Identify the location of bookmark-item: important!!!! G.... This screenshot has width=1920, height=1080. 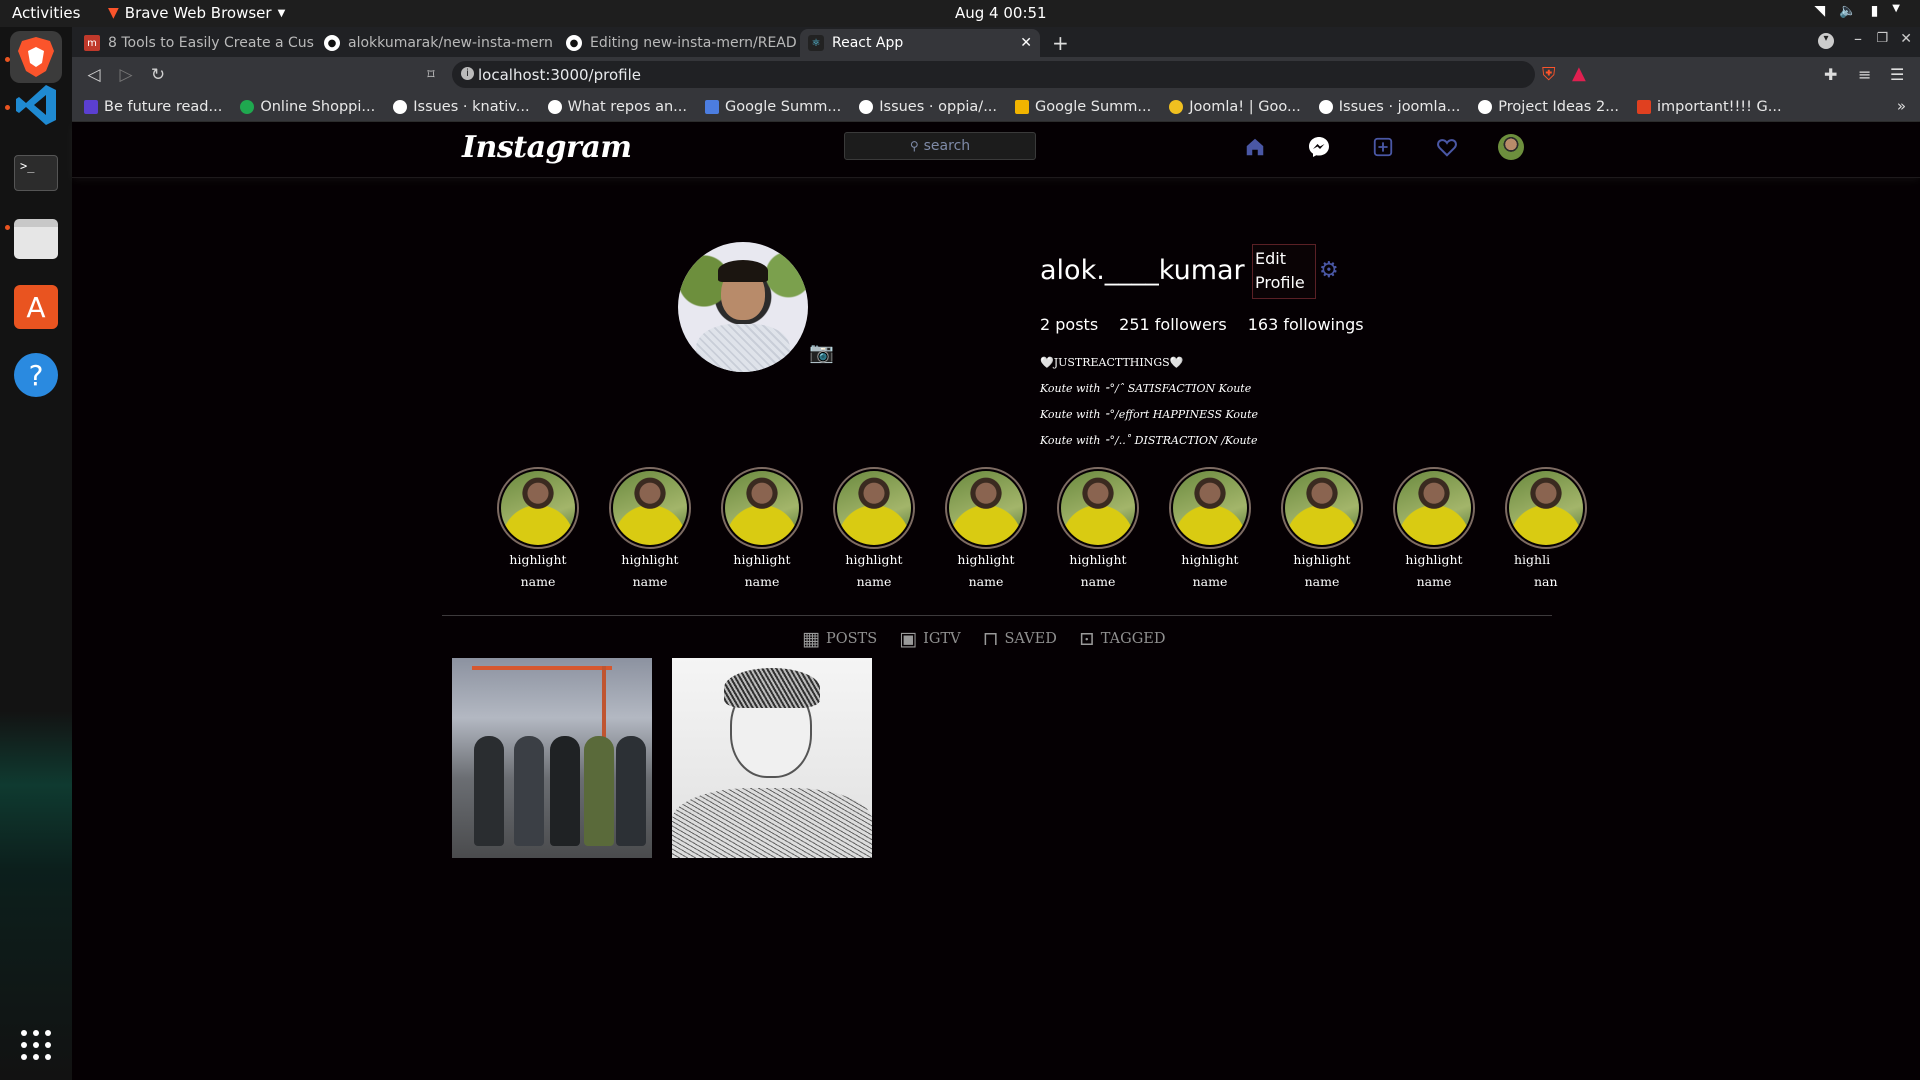
(1709, 107).